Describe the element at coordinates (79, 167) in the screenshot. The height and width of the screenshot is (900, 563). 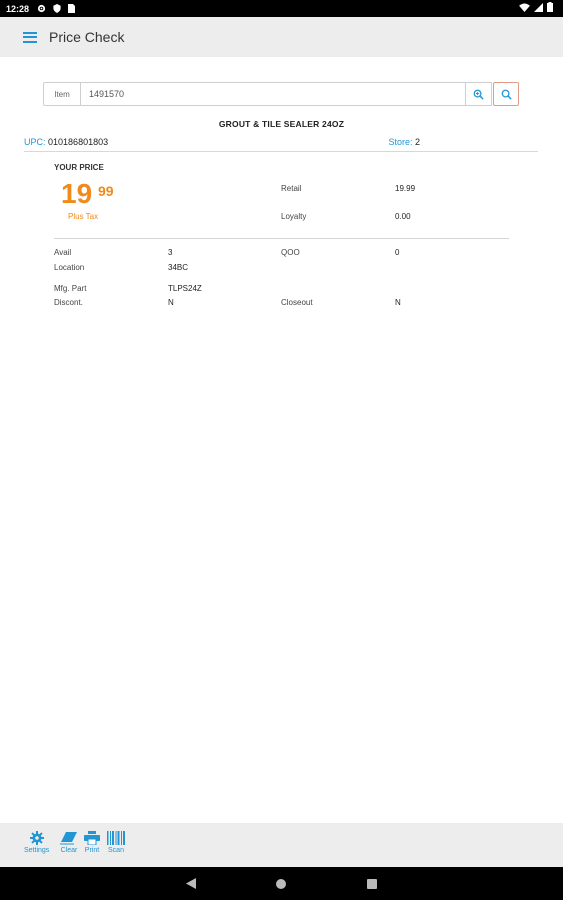
I see `your-price-label: YOUR PRICE` at that location.